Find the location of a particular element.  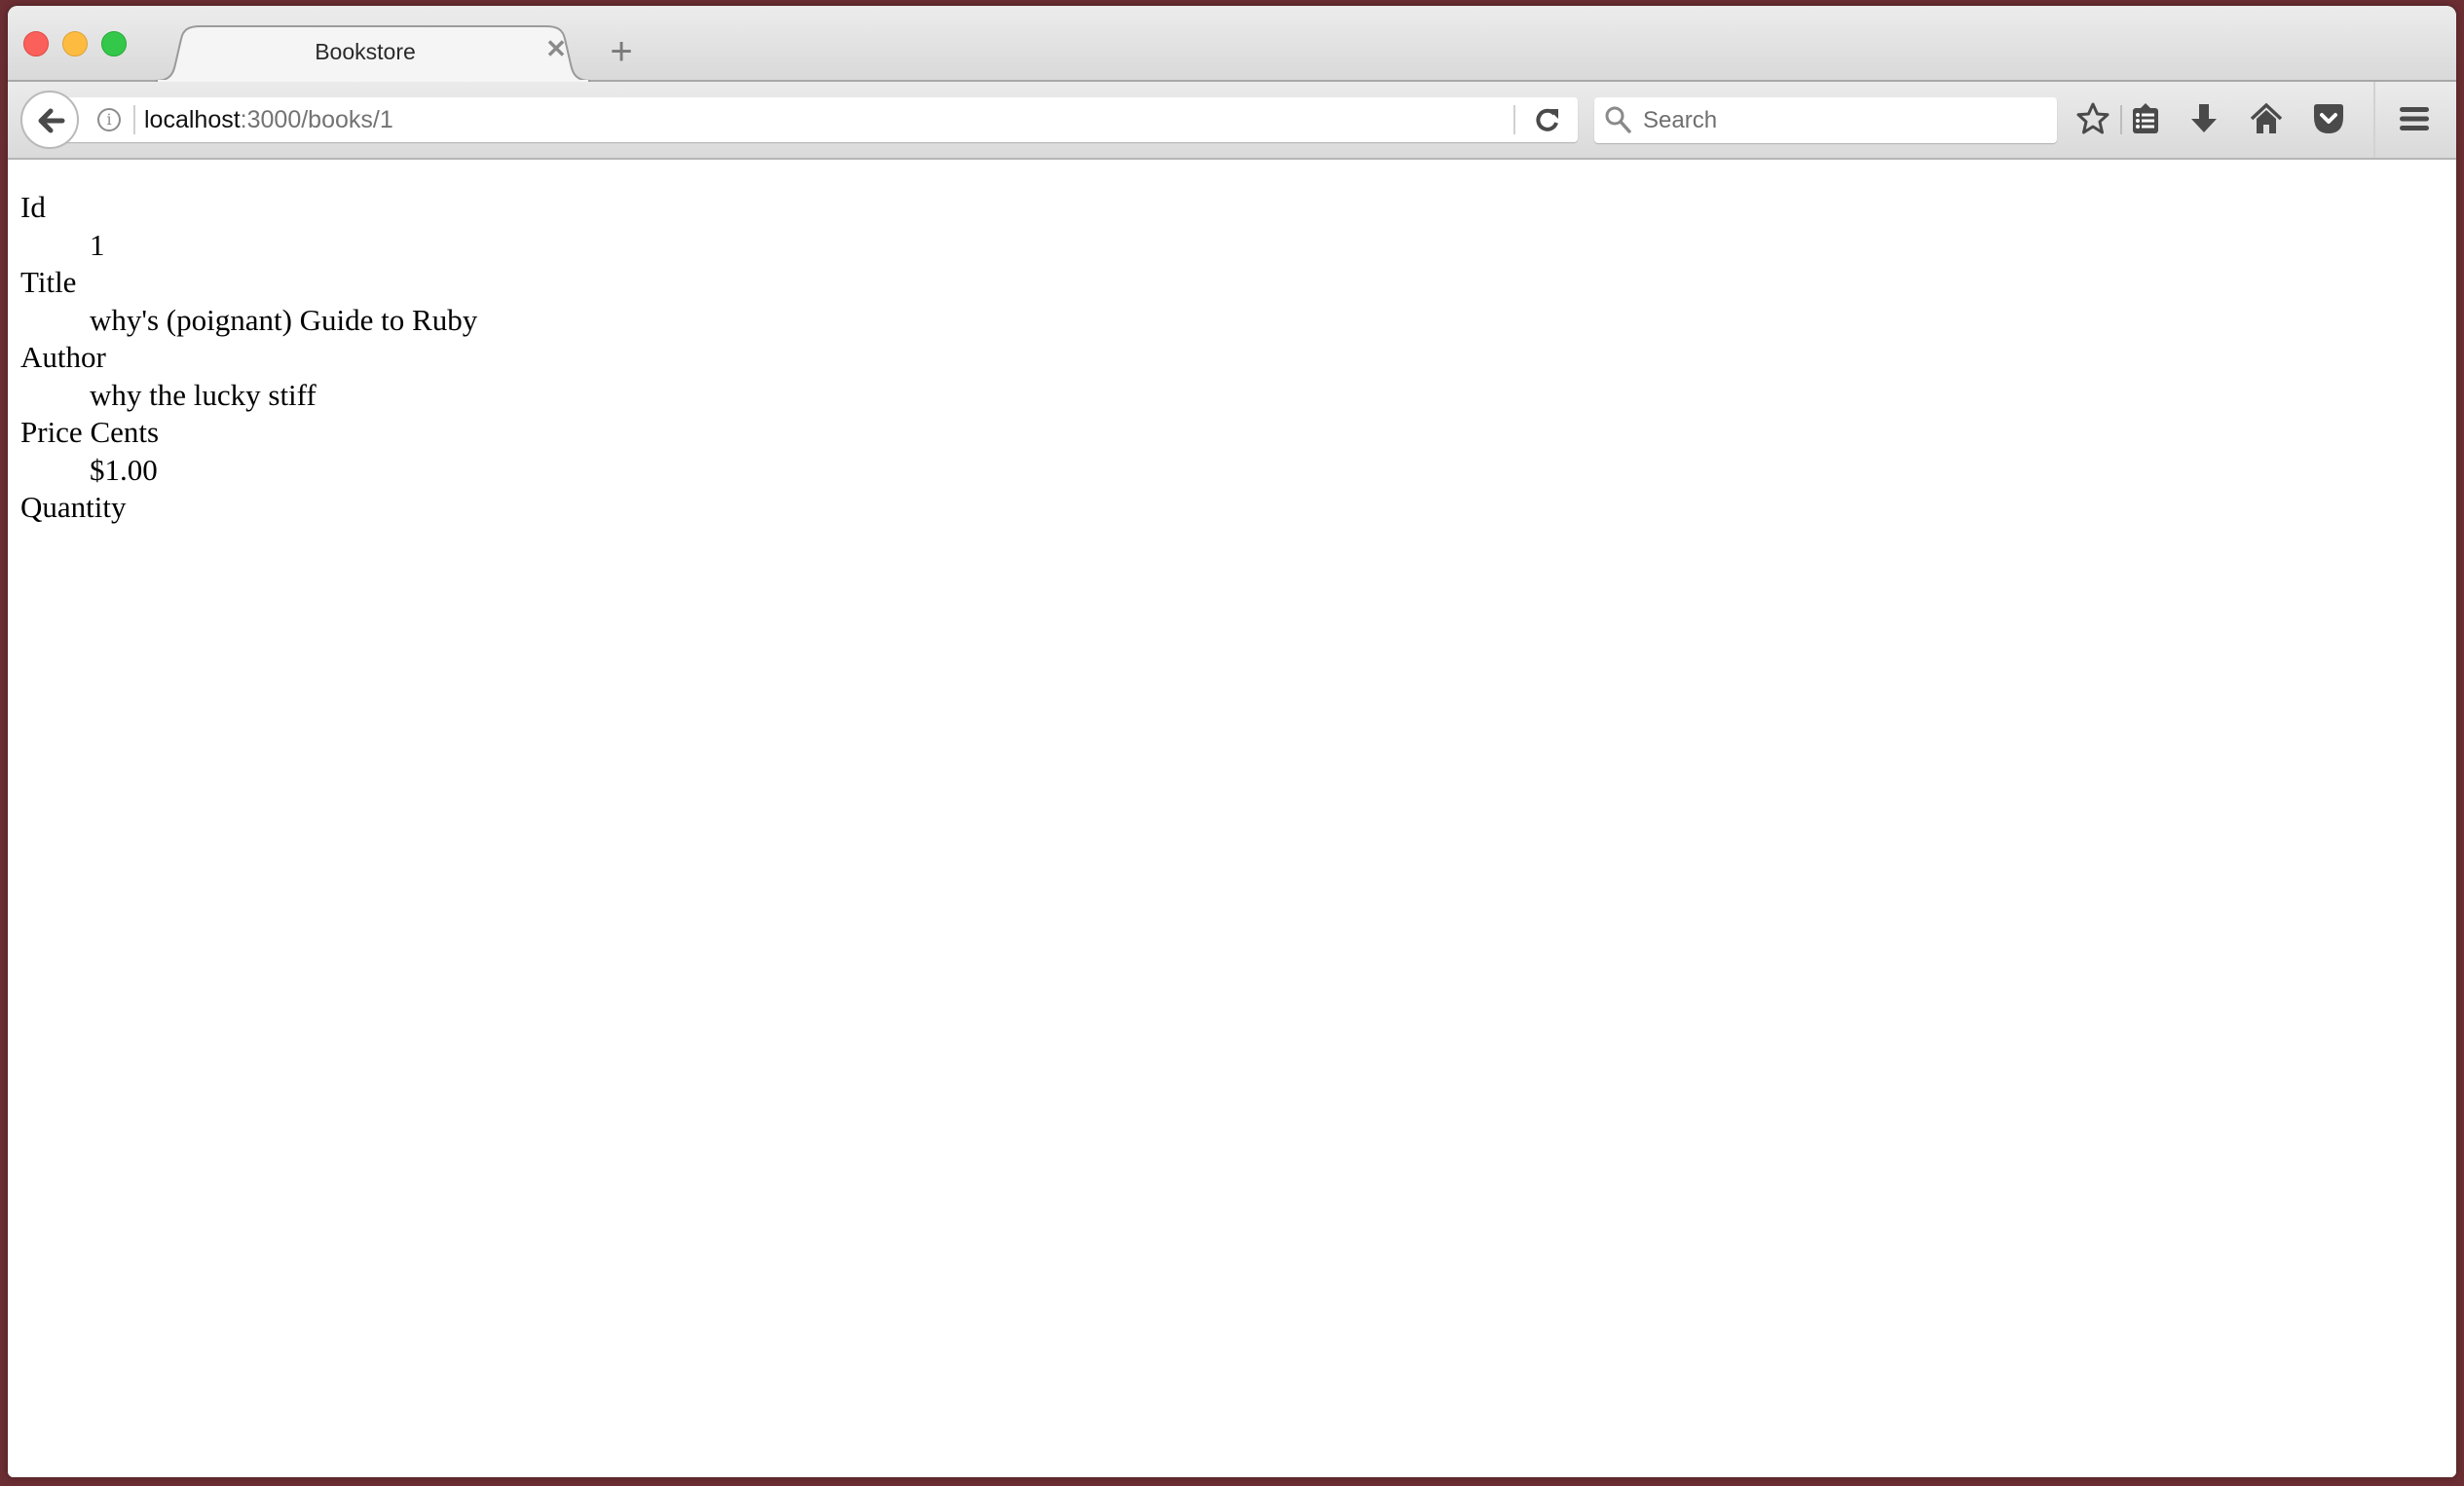

search-bar is located at coordinates (1825, 120).